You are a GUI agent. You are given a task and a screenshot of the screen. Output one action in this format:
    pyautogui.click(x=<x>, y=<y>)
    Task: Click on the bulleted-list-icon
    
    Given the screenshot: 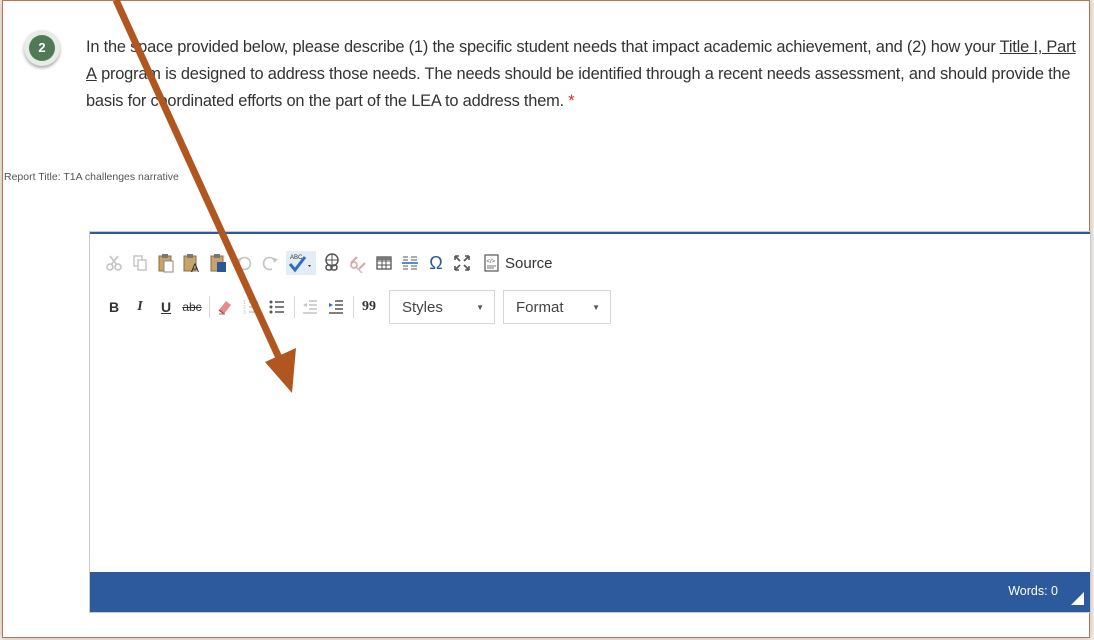 What is the action you would take?
    pyautogui.click(x=277, y=307)
    